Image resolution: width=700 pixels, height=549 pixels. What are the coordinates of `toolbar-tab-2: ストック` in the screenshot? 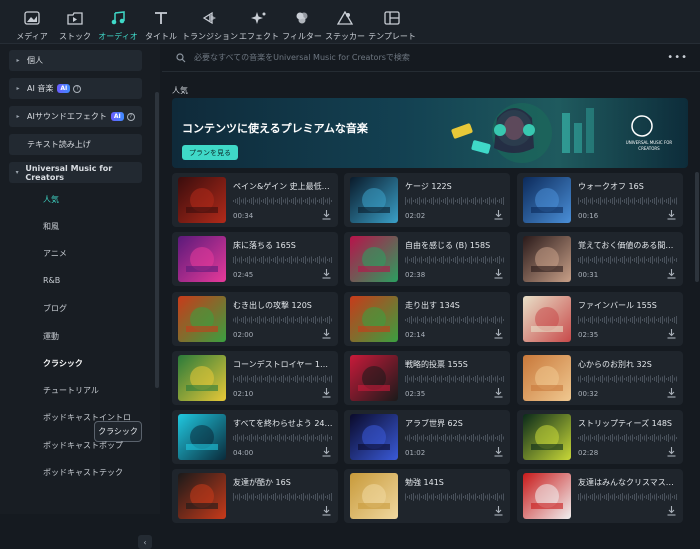 It's located at (75, 21).